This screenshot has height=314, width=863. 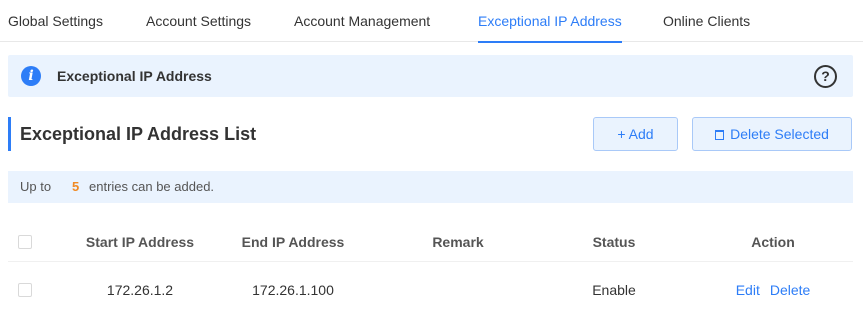 What do you see at coordinates (720, 135) in the screenshot?
I see `trash-icon` at bounding box center [720, 135].